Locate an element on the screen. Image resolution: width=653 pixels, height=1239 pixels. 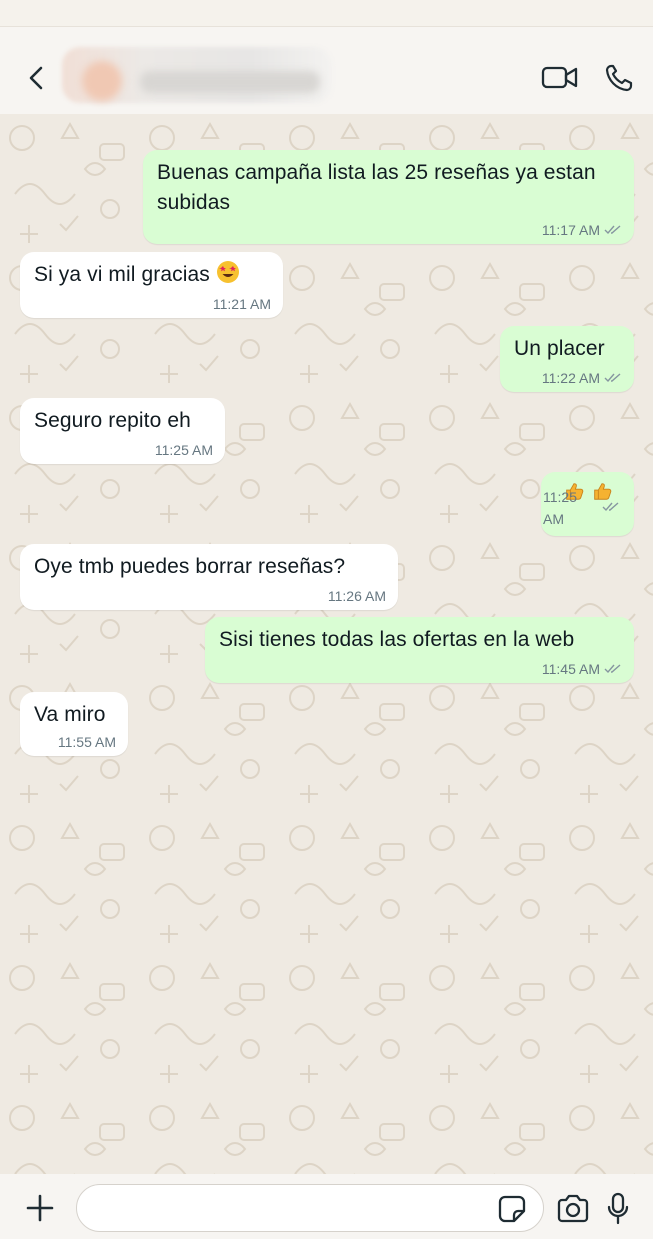
message-bubble-outgoing: Un placer 11:22 AM is located at coordinates (567, 359).